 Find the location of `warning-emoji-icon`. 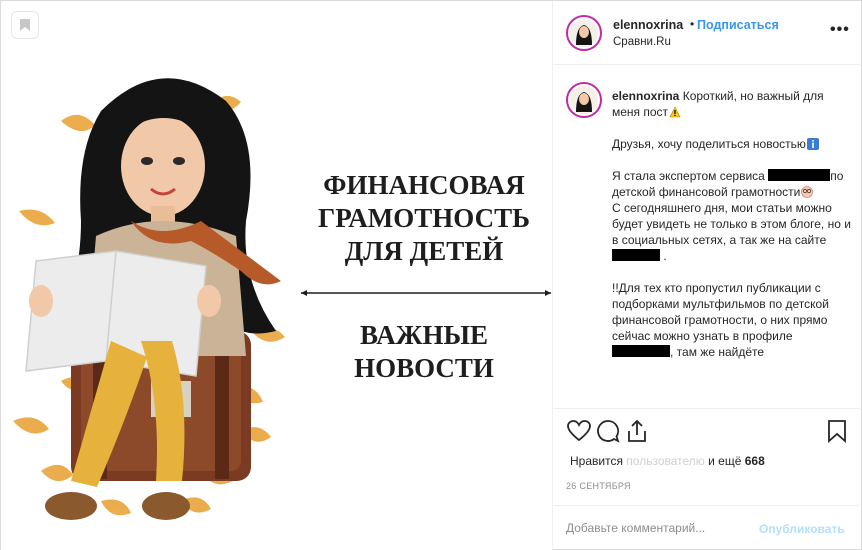

warning-emoji-icon is located at coordinates (675, 112).